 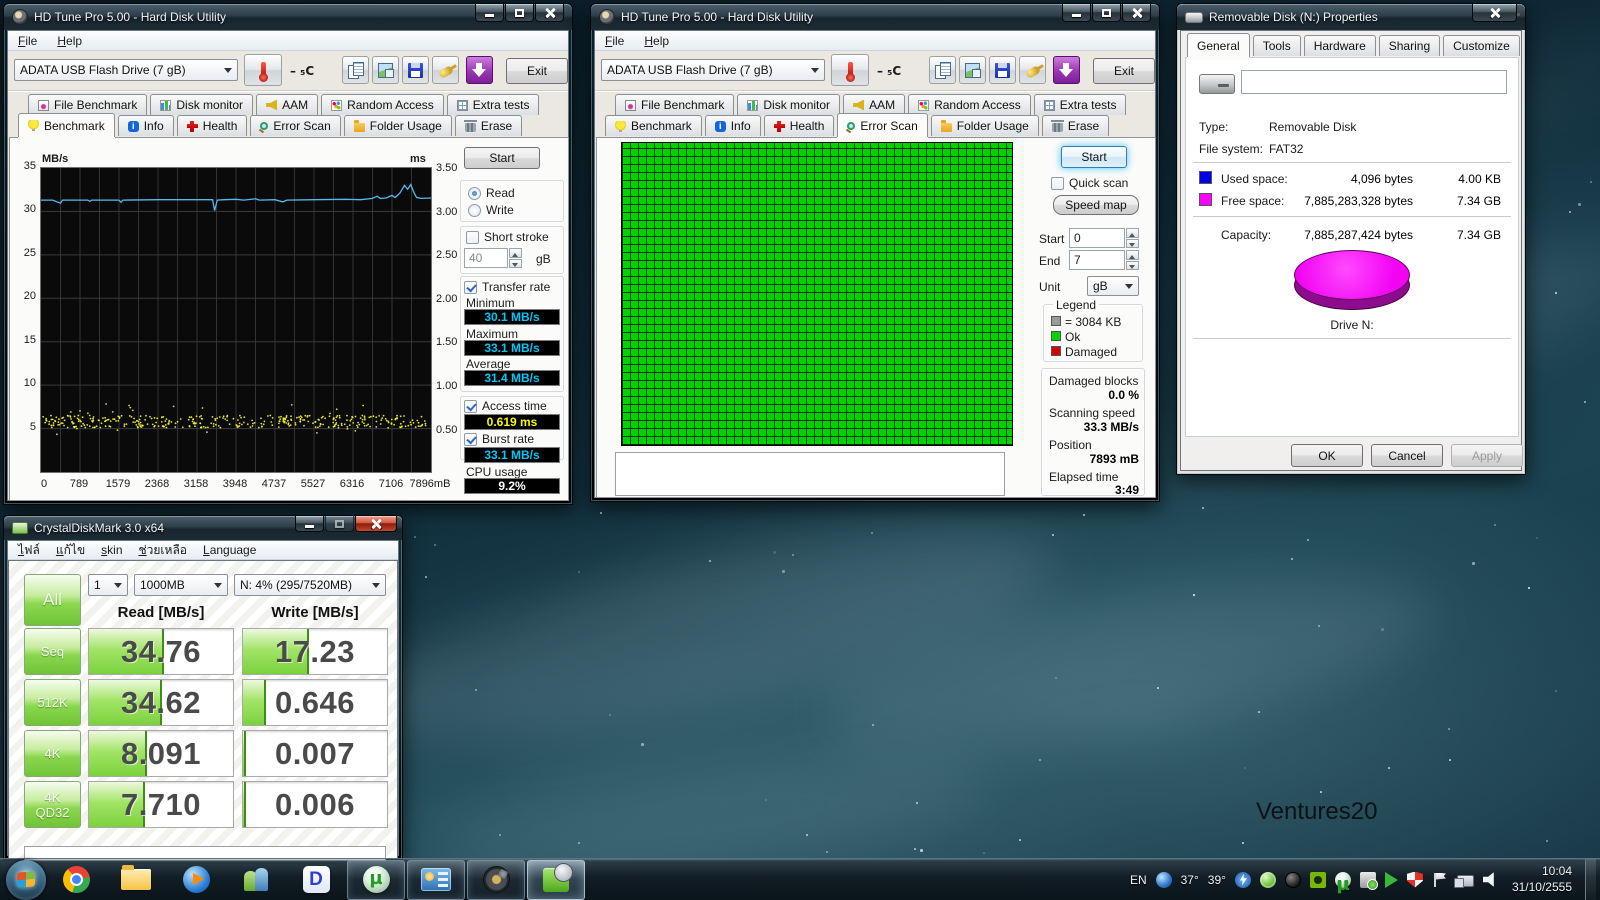 What do you see at coordinates (1080, 104) in the screenshot?
I see `tab-extra-tests: Extra tests` at bounding box center [1080, 104].